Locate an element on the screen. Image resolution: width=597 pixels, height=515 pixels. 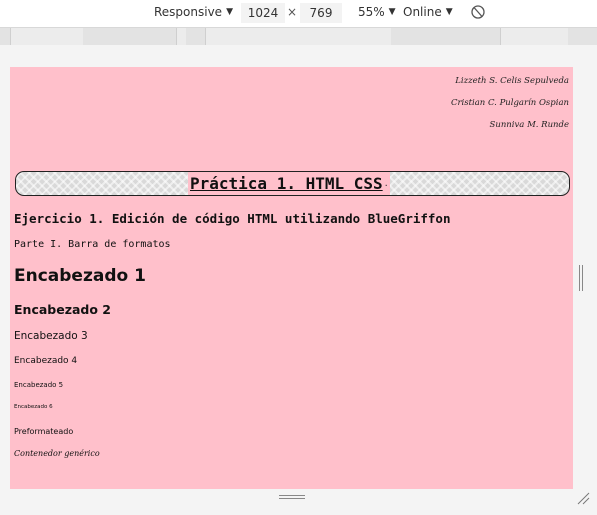
author-name: Sunniva M. Runde is located at coordinates (529, 125).